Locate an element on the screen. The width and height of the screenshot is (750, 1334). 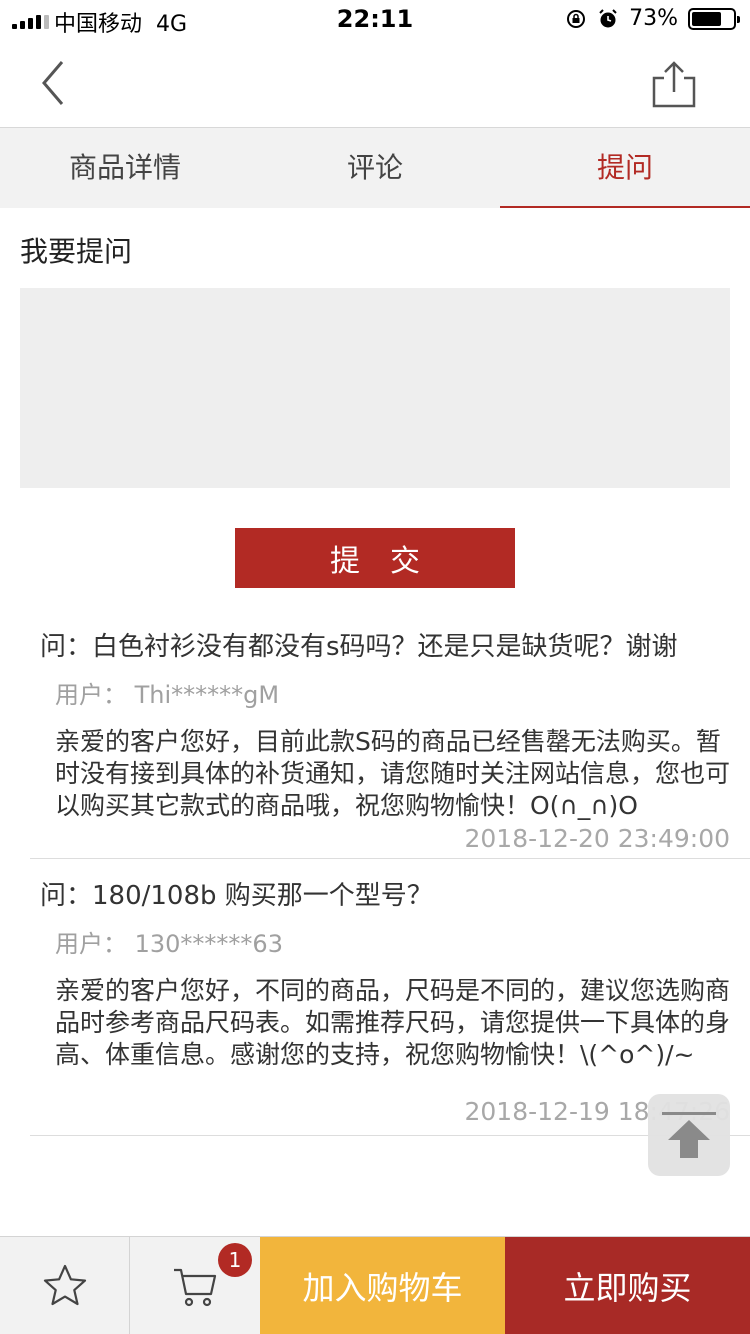
arrow-up-icon is located at coordinates (689, 1135).